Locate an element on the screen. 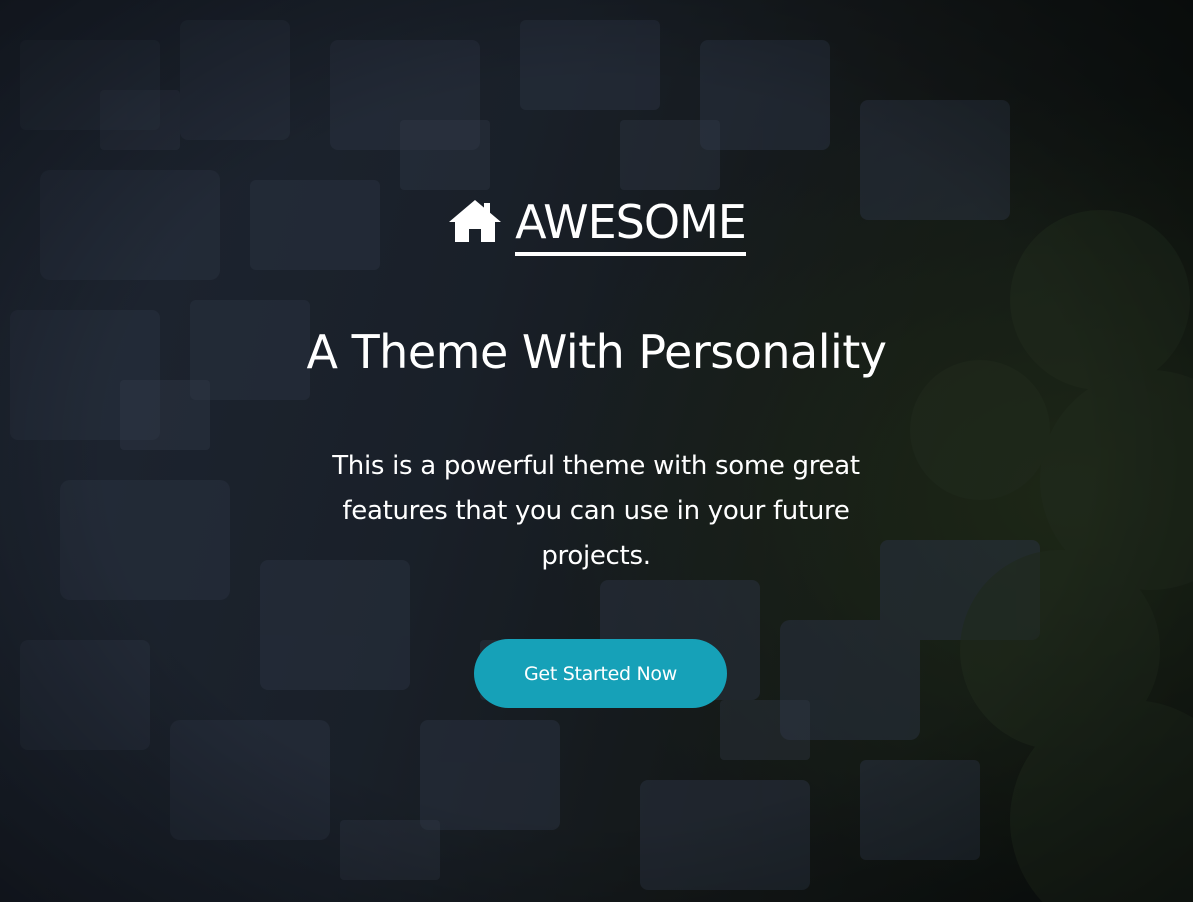  brand: AWESOME is located at coordinates (596, 226).